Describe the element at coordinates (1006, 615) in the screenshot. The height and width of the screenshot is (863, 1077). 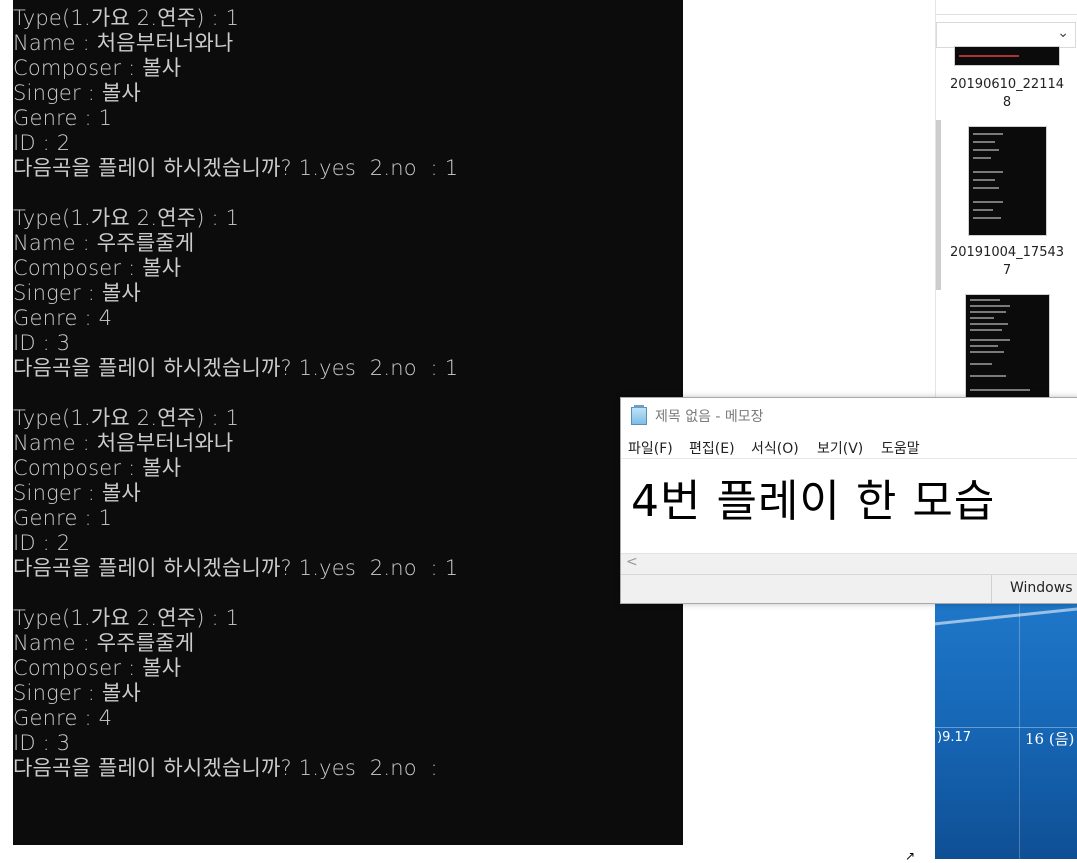
I see `wallpaper-streak` at that location.